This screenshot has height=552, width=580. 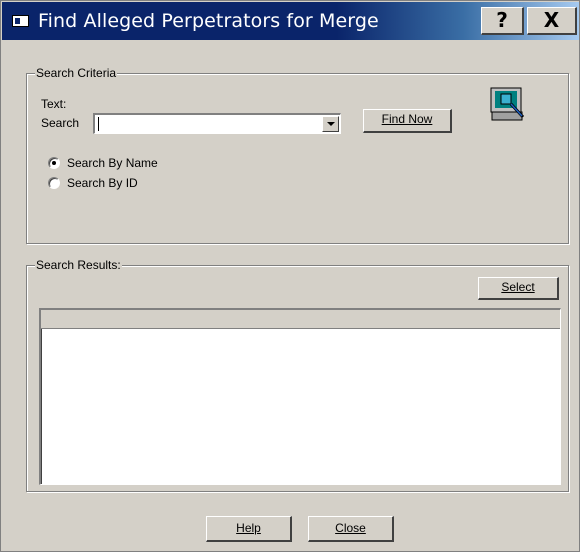 What do you see at coordinates (112, 163) in the screenshot?
I see `search-by-name-label: Search By Name` at bounding box center [112, 163].